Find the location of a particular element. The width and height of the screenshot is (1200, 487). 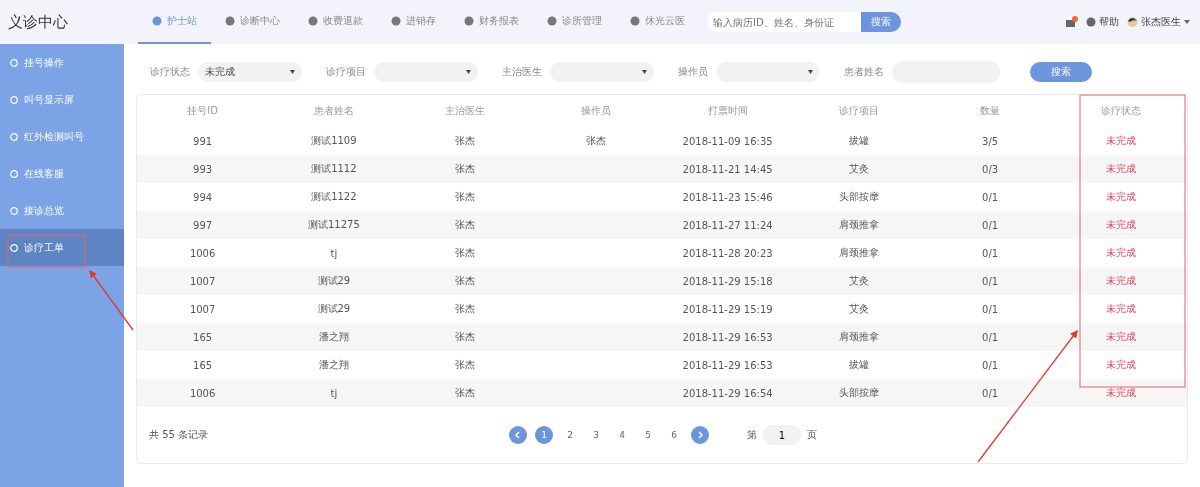

nav-tab: 收费退款 is located at coordinates (335, 22).